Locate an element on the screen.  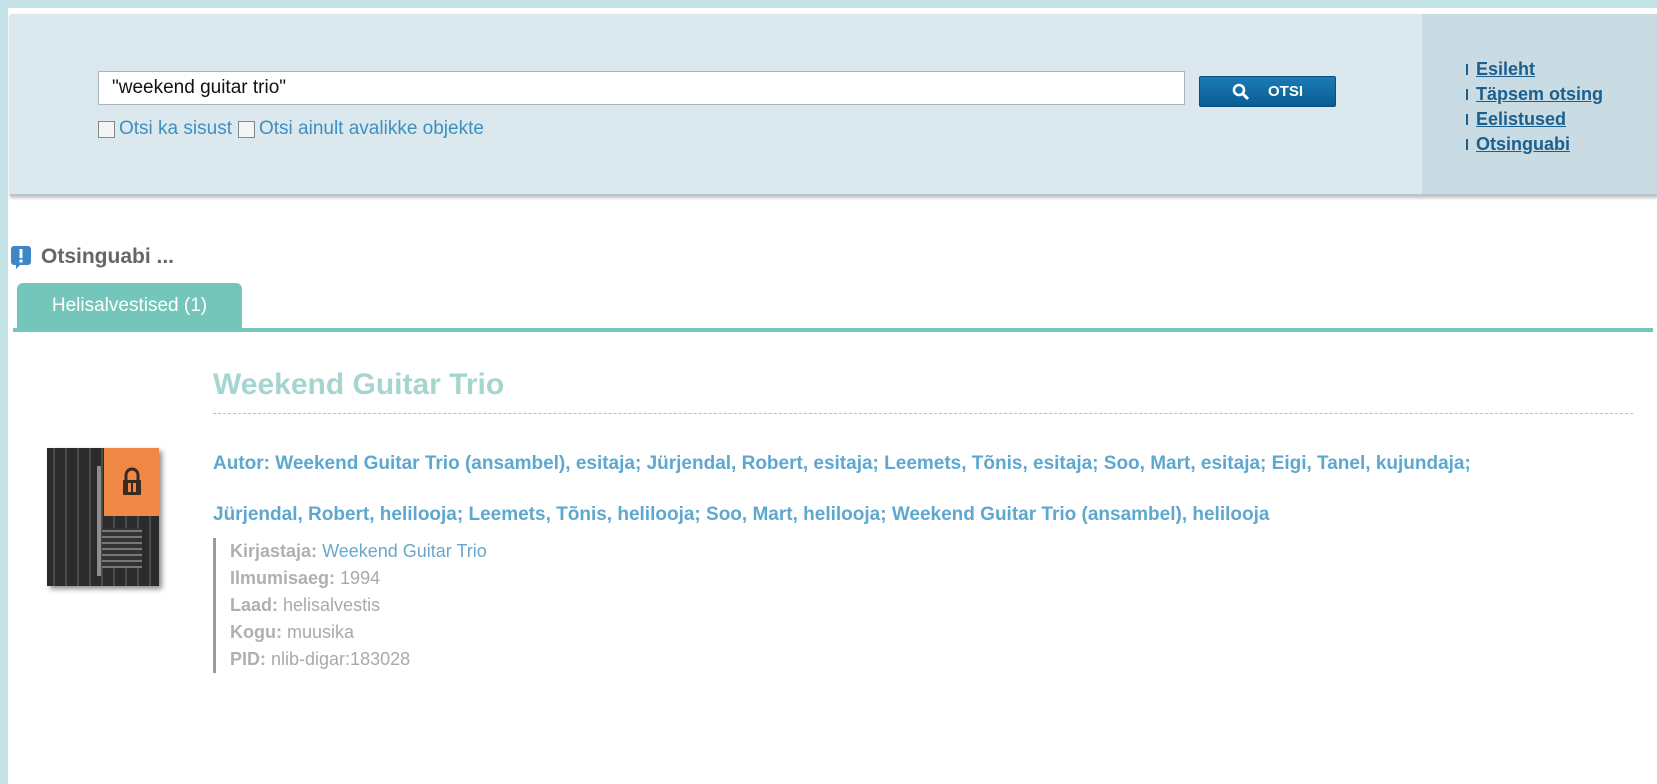
meta-pid: PID: nlib-digar:183028 is located at coordinates (358, 659).